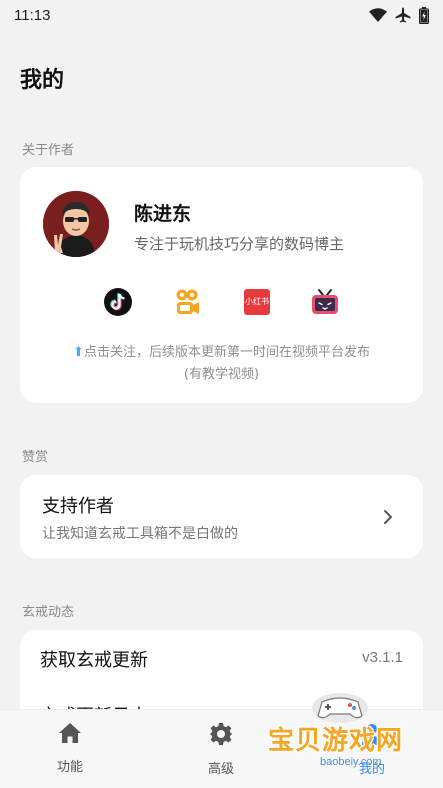 Image resolution: width=443 pixels, height=788 pixels. I want to click on wifi-icon, so click(378, 15).